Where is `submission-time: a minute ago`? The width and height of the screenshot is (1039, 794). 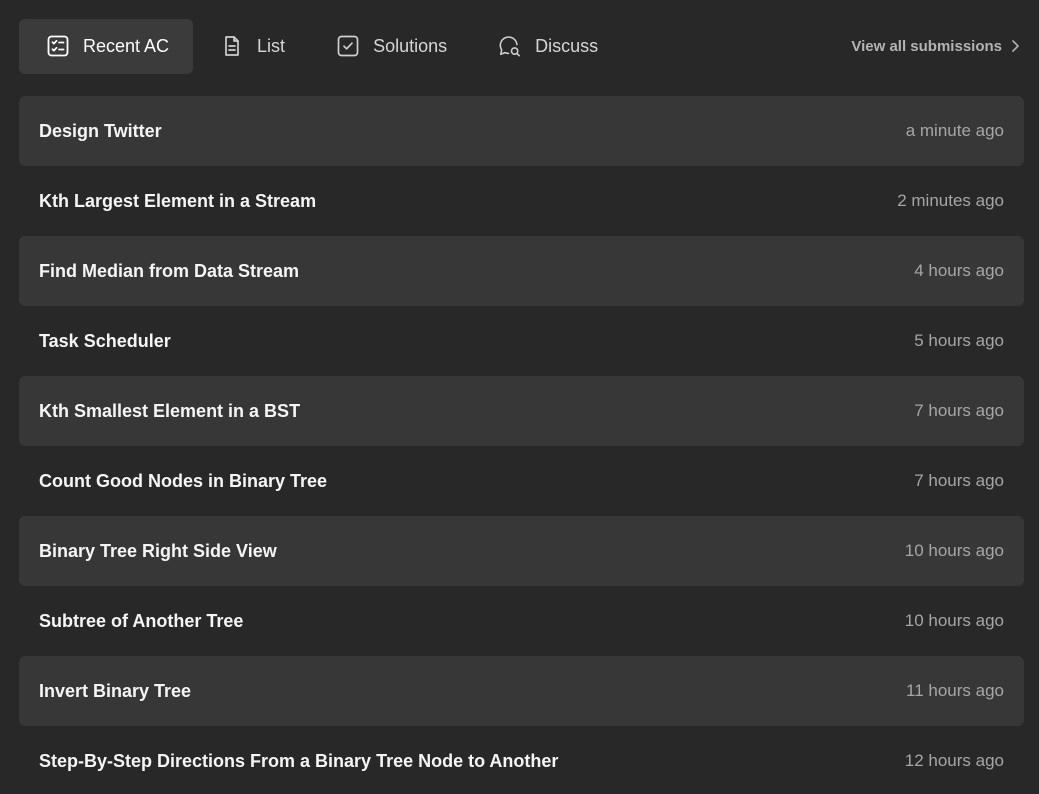 submission-time: a minute ago is located at coordinates (954, 130).